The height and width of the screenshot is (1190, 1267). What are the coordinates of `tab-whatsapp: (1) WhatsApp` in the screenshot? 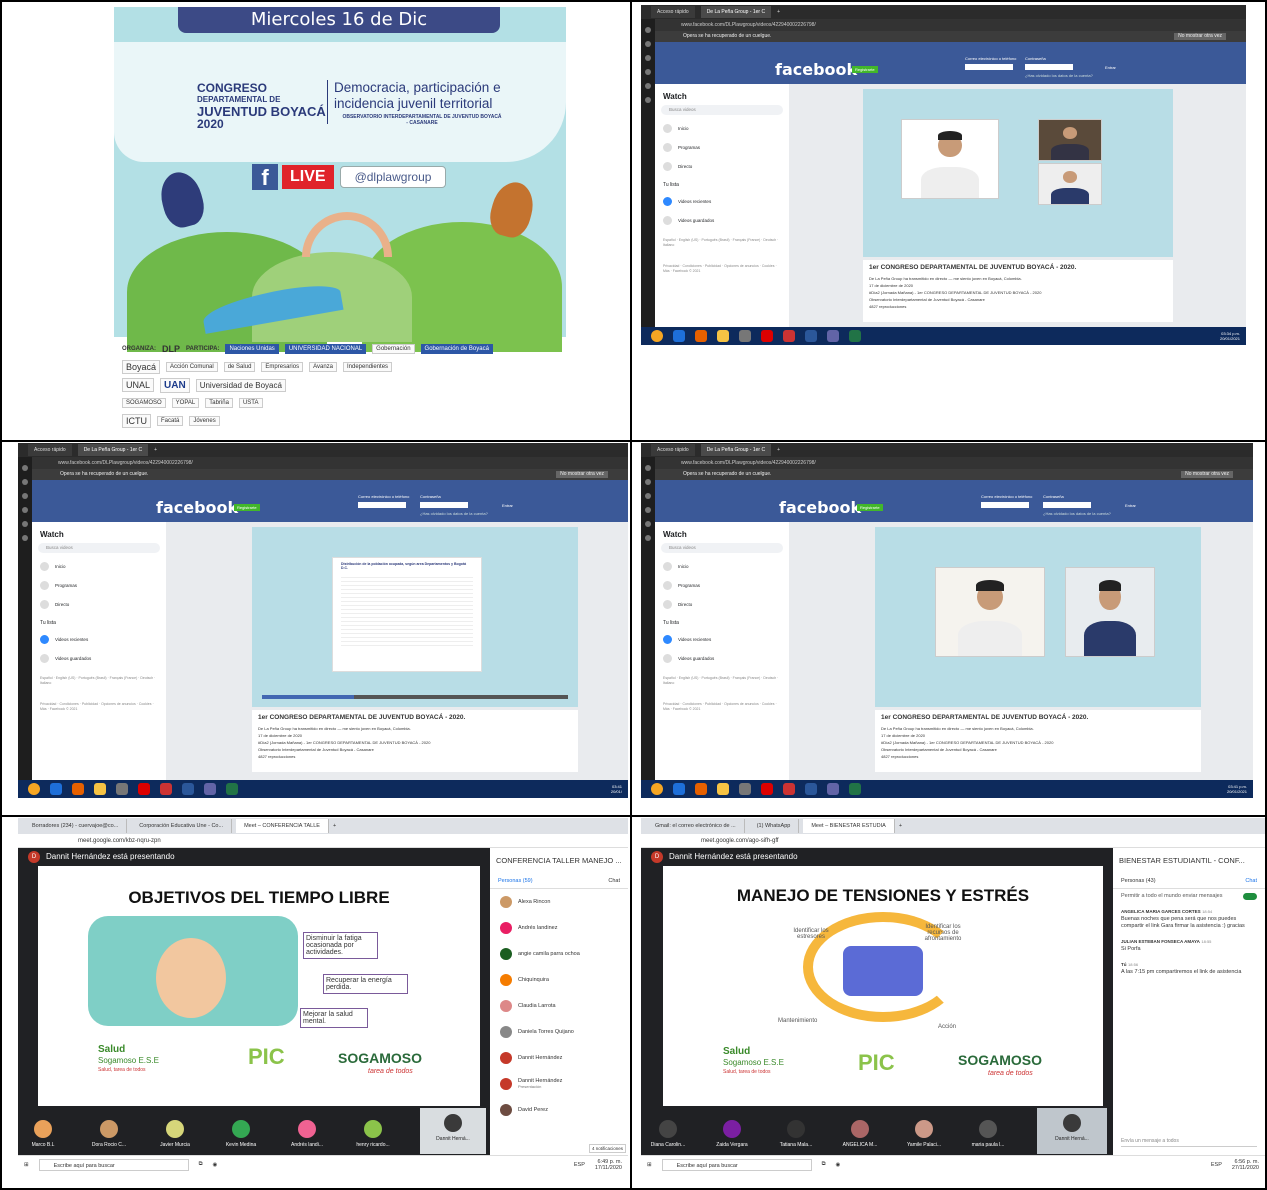 It's located at (774, 826).